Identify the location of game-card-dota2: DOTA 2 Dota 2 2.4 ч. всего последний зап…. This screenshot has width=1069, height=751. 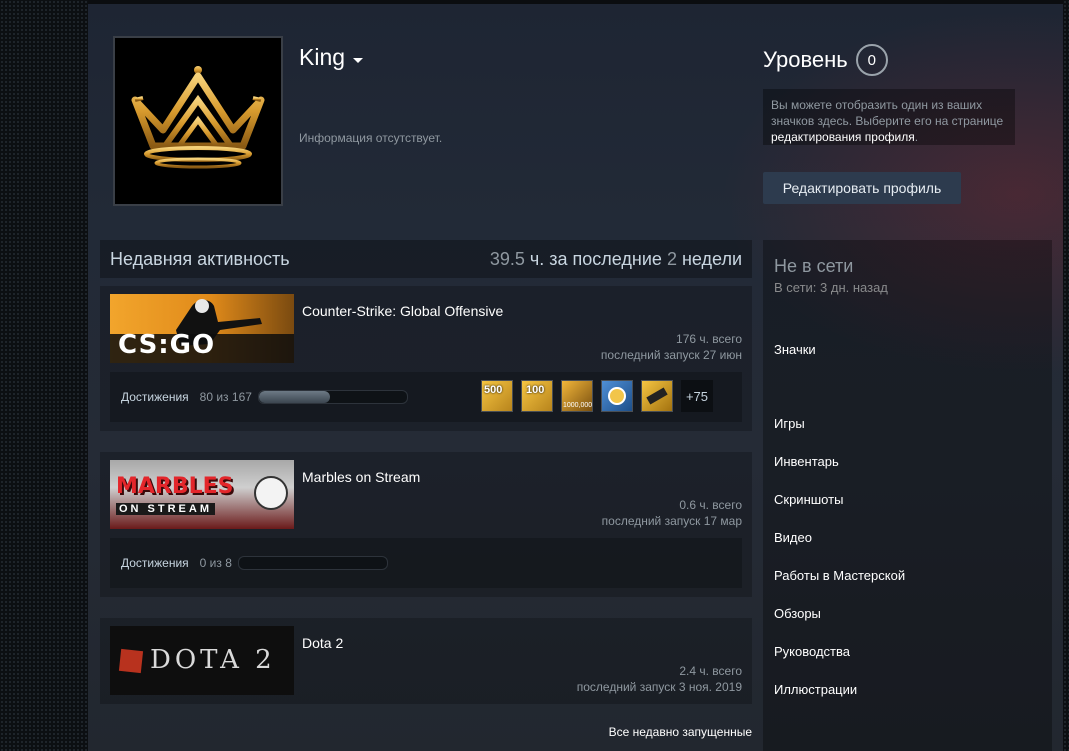
(426, 661).